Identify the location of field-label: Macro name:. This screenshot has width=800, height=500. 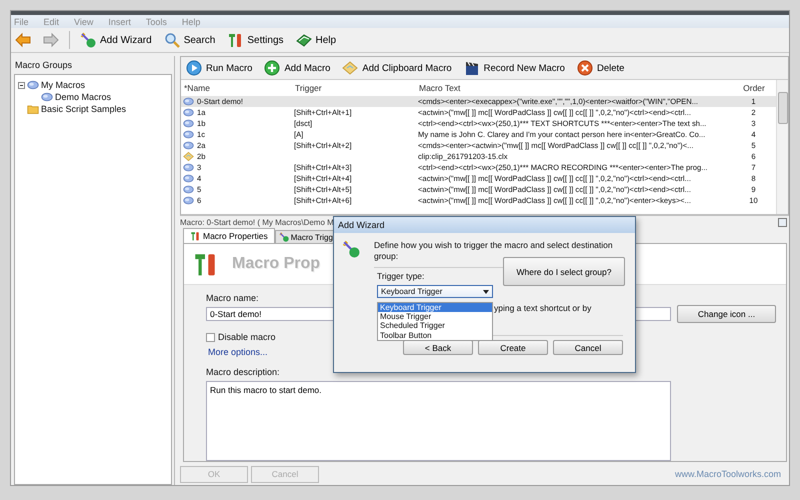
(233, 298).